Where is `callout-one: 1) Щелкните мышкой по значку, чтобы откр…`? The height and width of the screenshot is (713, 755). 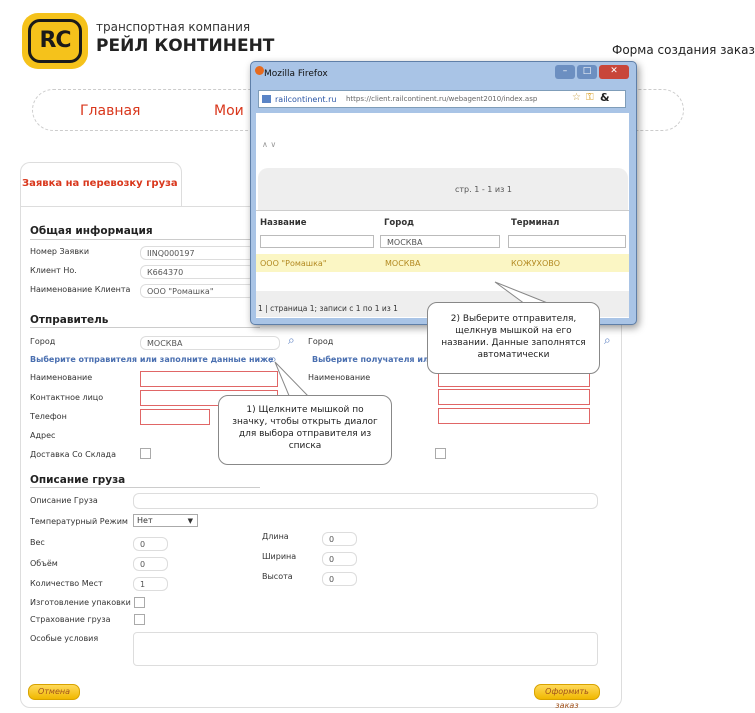
callout-one: 1) Щелкните мышкой по значку, чтобы откр… is located at coordinates (305, 430).